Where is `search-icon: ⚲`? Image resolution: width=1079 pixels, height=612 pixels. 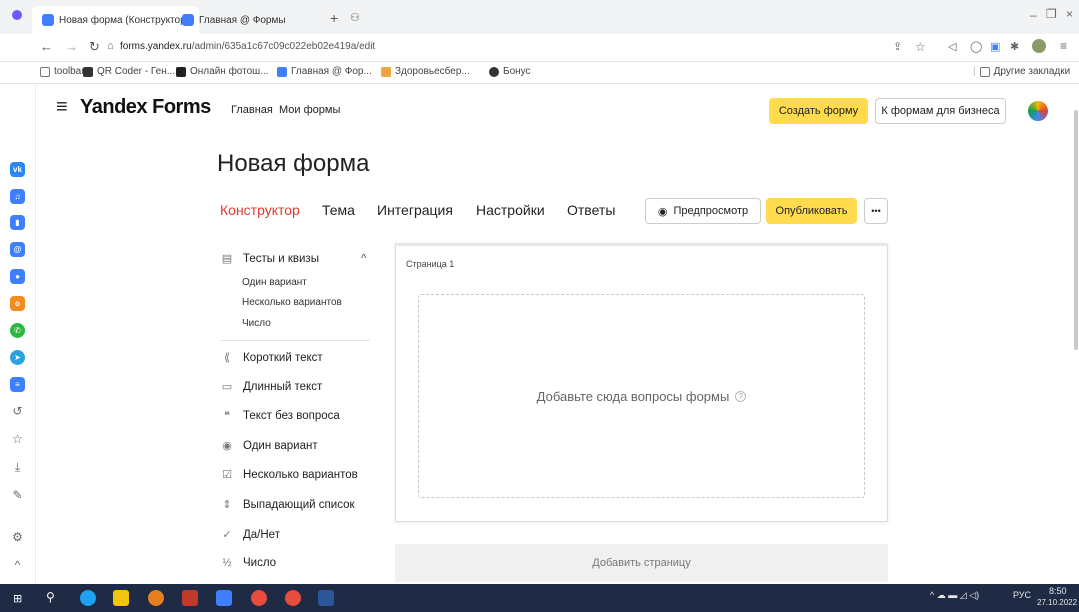
search-icon: ⚲ is located at coordinates (50, 597).